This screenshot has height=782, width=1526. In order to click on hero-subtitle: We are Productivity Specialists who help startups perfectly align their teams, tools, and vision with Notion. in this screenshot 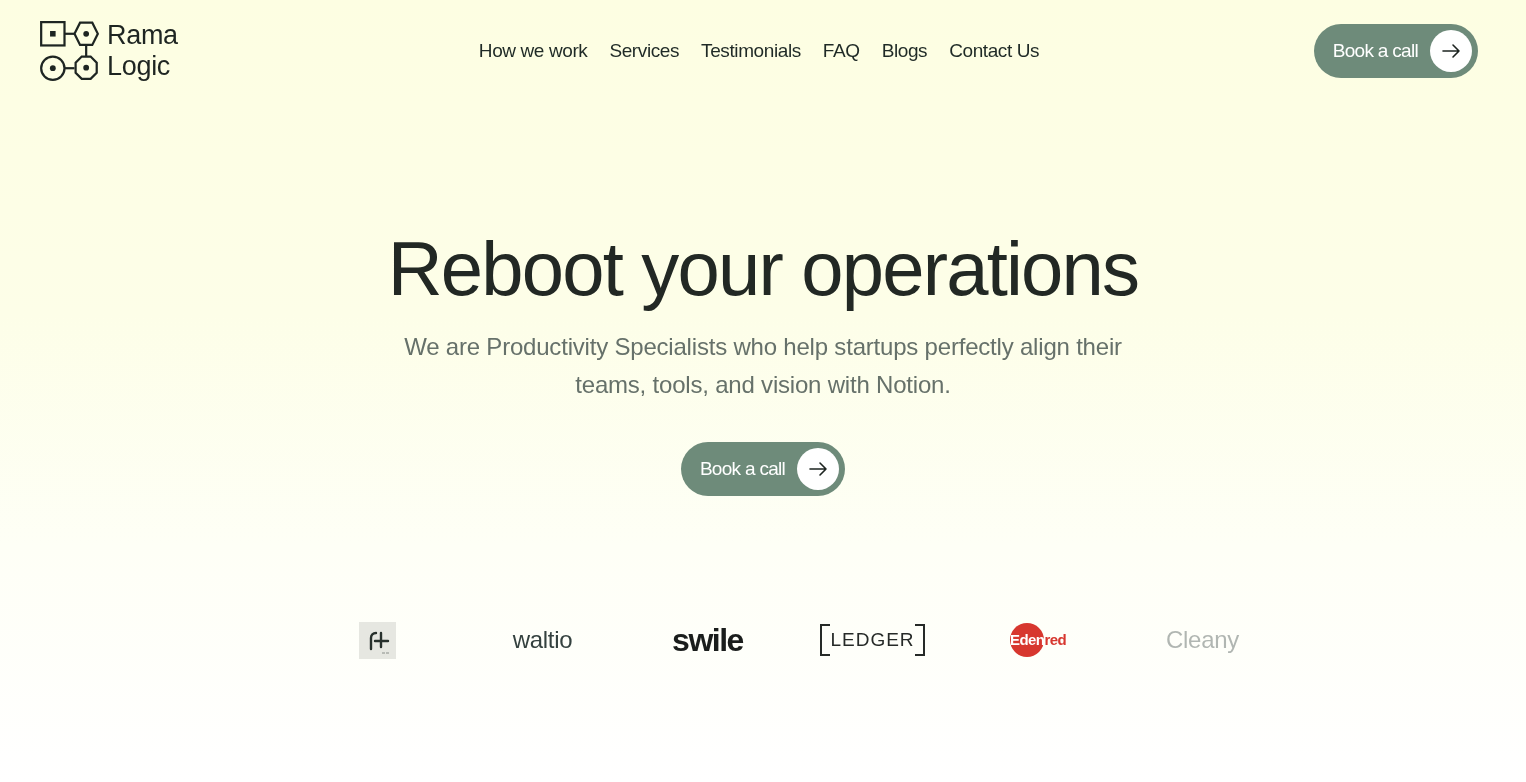, I will do `click(763, 366)`.